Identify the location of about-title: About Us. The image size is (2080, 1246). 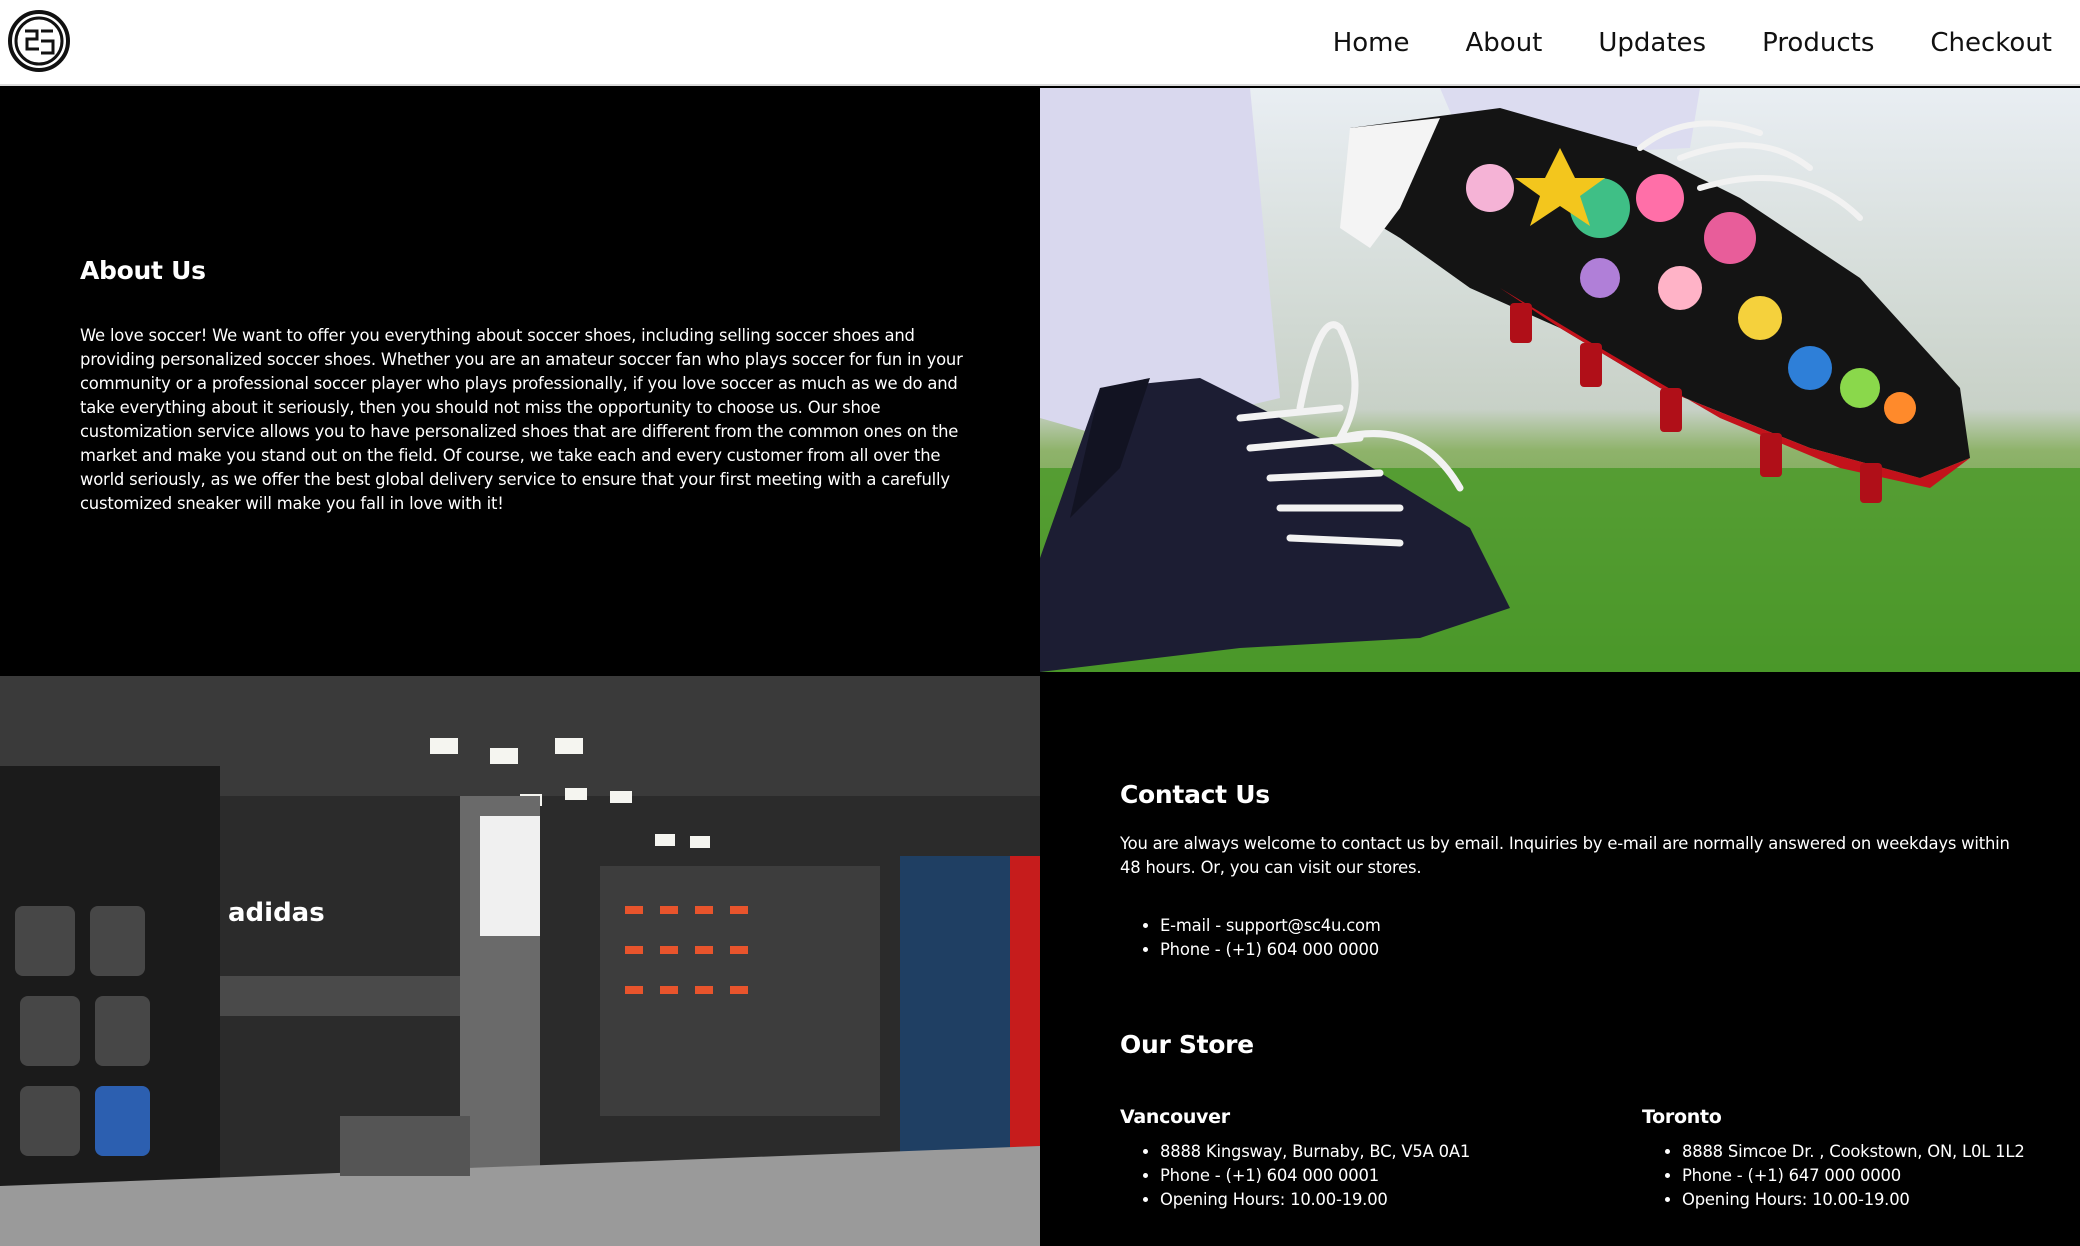
(143, 270).